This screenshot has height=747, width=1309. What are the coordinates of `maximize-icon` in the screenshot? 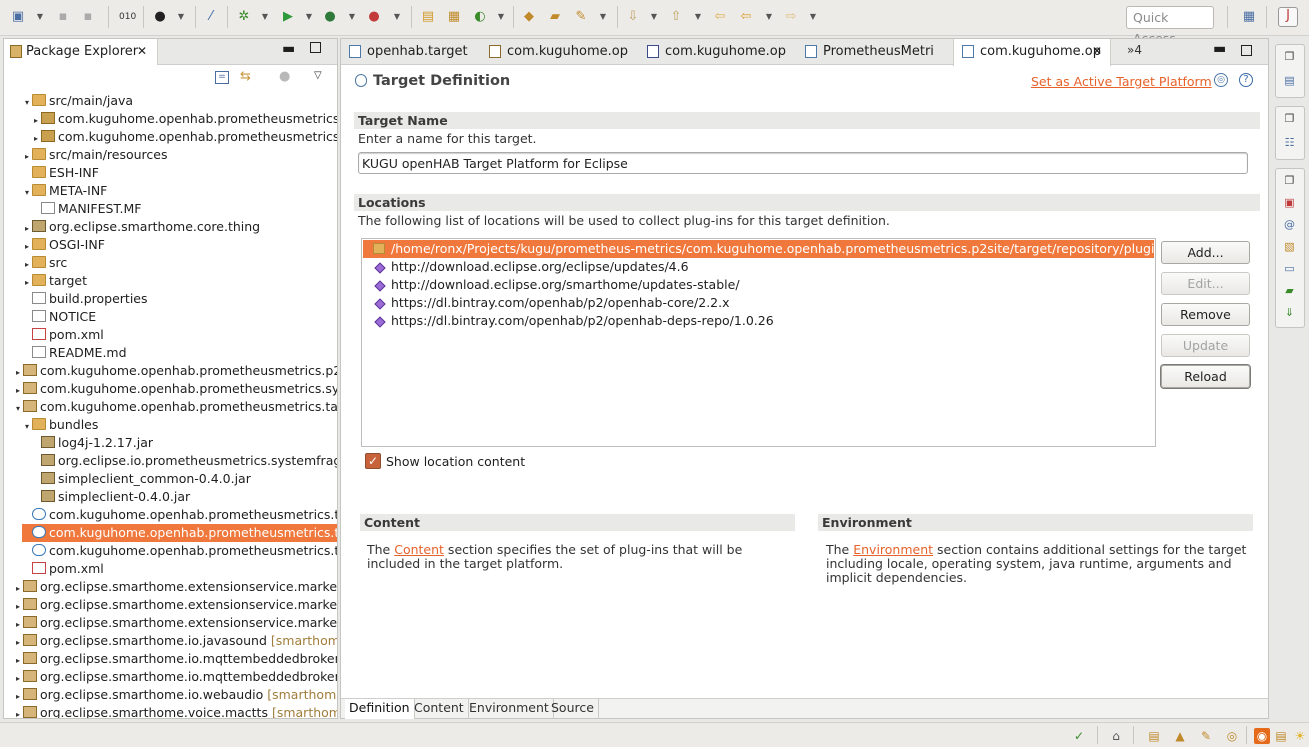 It's located at (315, 47).